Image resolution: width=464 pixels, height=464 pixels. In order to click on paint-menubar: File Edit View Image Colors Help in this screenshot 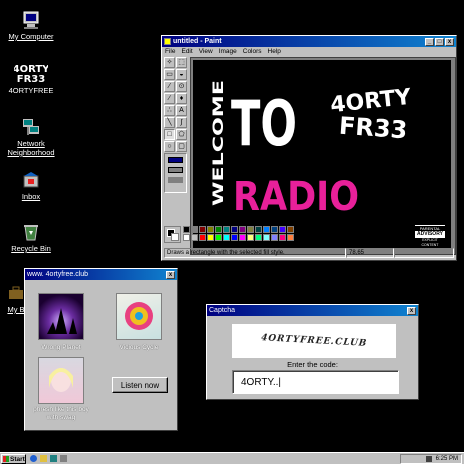, I will do `click(309, 51)`.